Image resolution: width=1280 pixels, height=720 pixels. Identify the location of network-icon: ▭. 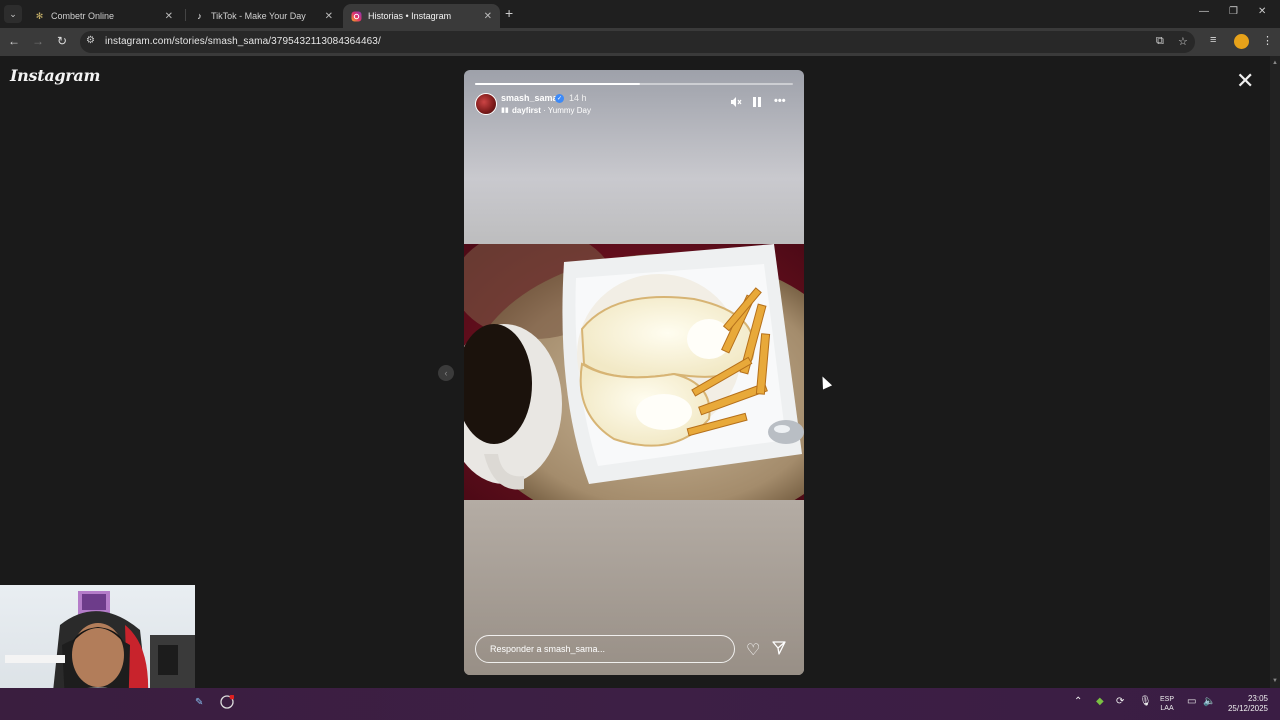
(1191, 701).